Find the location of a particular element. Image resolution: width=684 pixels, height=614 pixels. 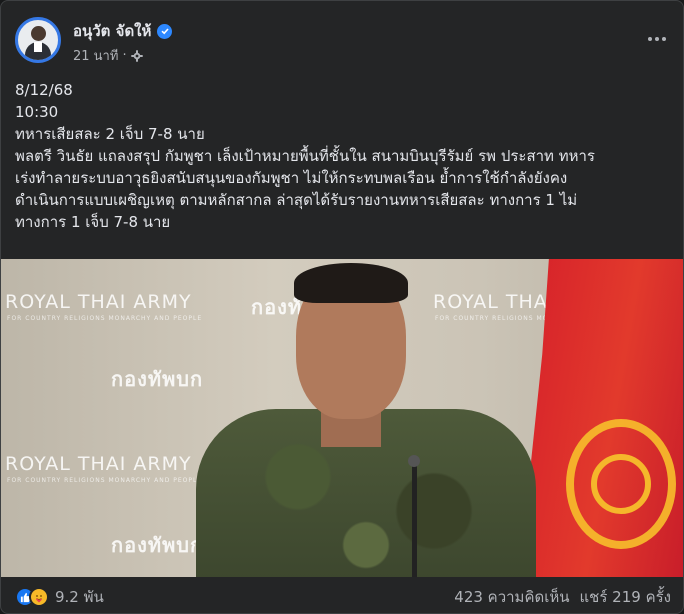

verified-badge-icon is located at coordinates (165, 31).